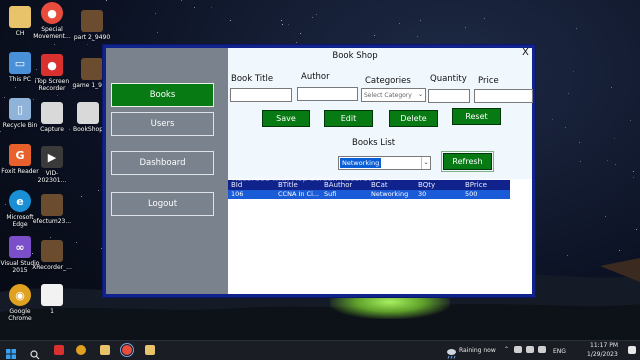  Describe the element at coordinates (330, 194) in the screenshot. I see `table-cell: Sufi` at that location.